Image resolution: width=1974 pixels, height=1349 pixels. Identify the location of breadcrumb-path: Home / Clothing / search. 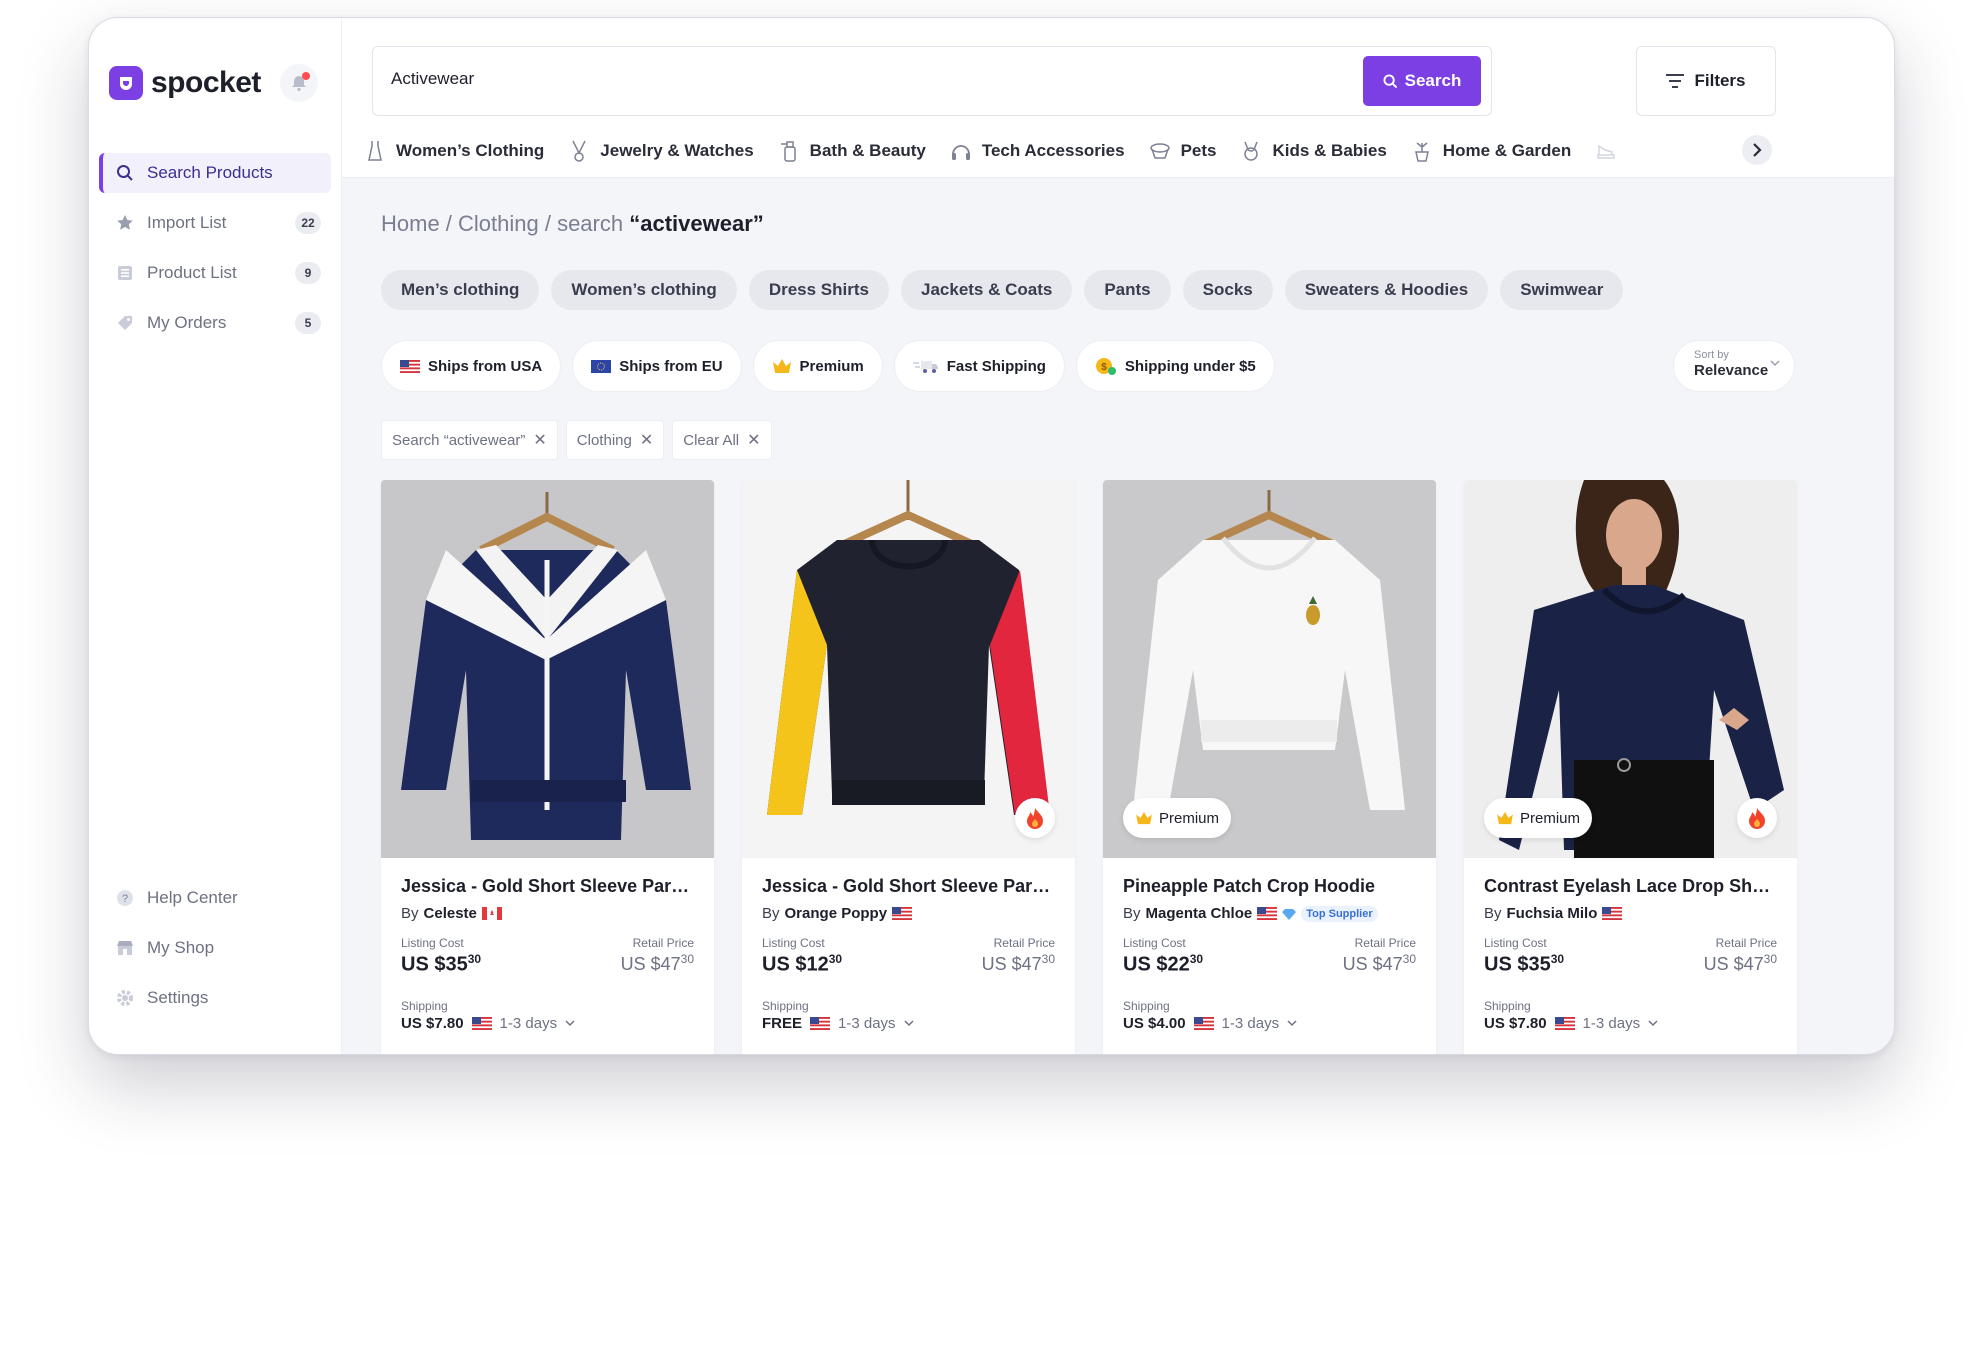
(505, 223).